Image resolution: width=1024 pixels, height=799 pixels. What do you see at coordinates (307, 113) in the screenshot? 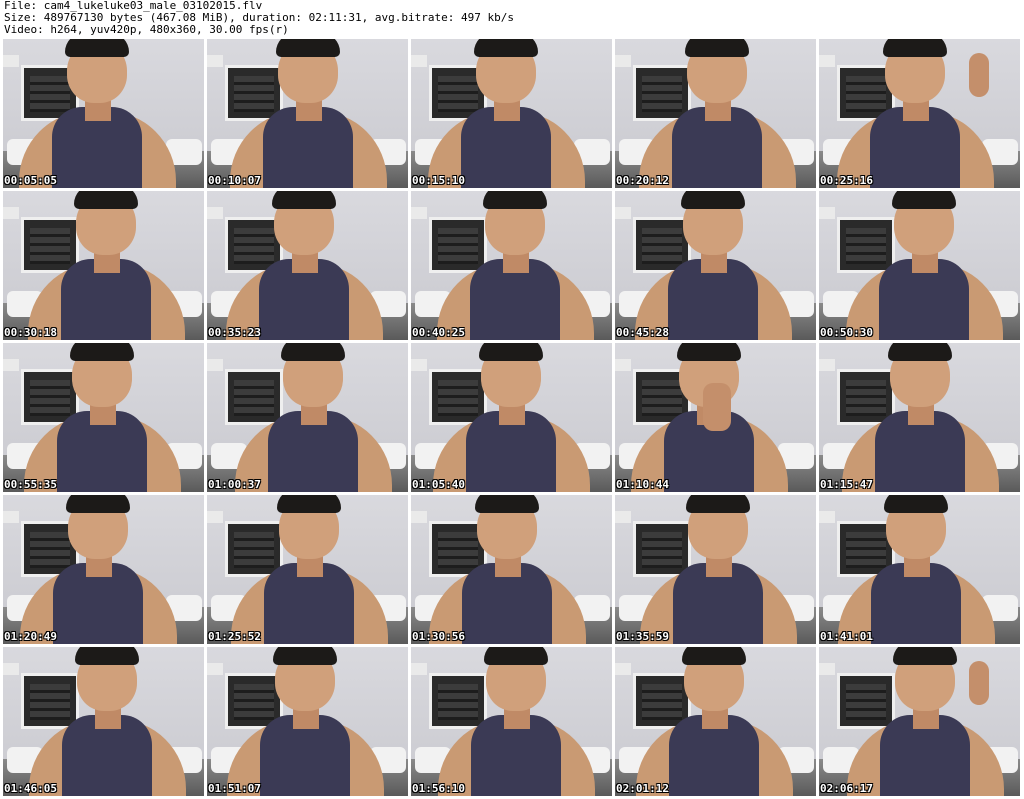
I see `video-thumbnail: 00:10:07` at bounding box center [307, 113].